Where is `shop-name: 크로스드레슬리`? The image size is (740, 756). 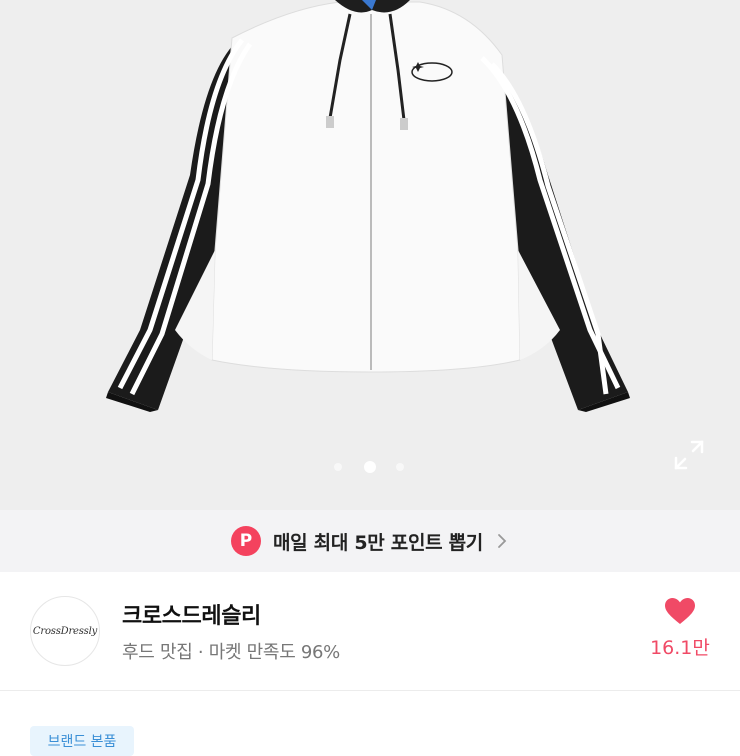
shop-name: 크로스드레슬리 is located at coordinates (191, 614).